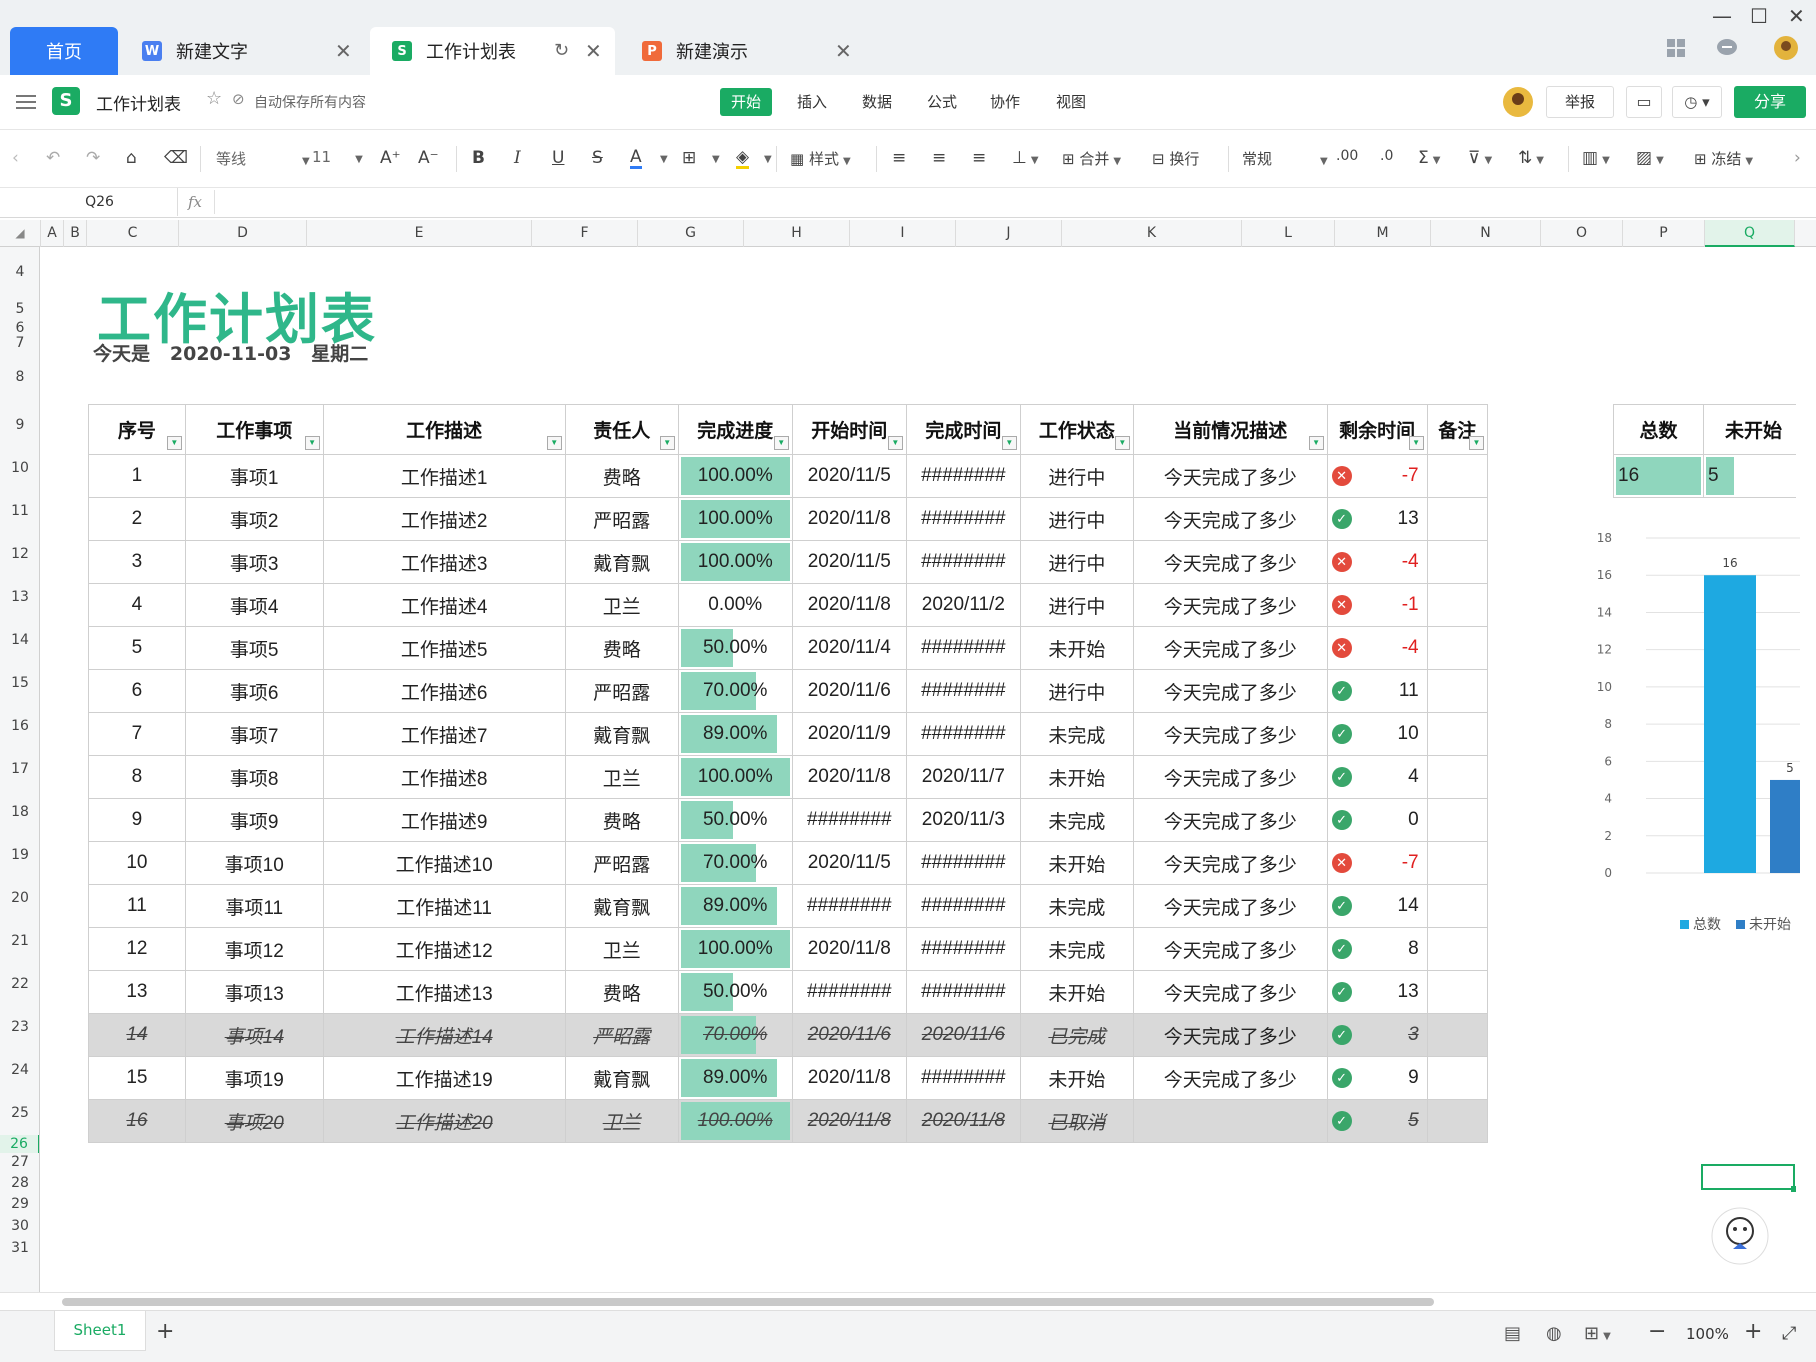 Image resolution: width=1816 pixels, height=1362 pixels. I want to click on cell-item: 事项14, so click(254, 1035).